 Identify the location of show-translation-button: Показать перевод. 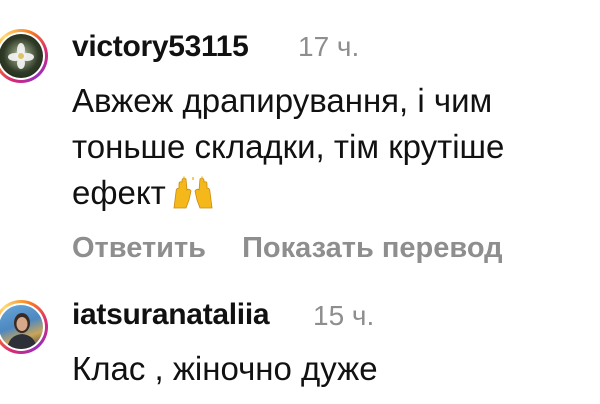
(372, 248).